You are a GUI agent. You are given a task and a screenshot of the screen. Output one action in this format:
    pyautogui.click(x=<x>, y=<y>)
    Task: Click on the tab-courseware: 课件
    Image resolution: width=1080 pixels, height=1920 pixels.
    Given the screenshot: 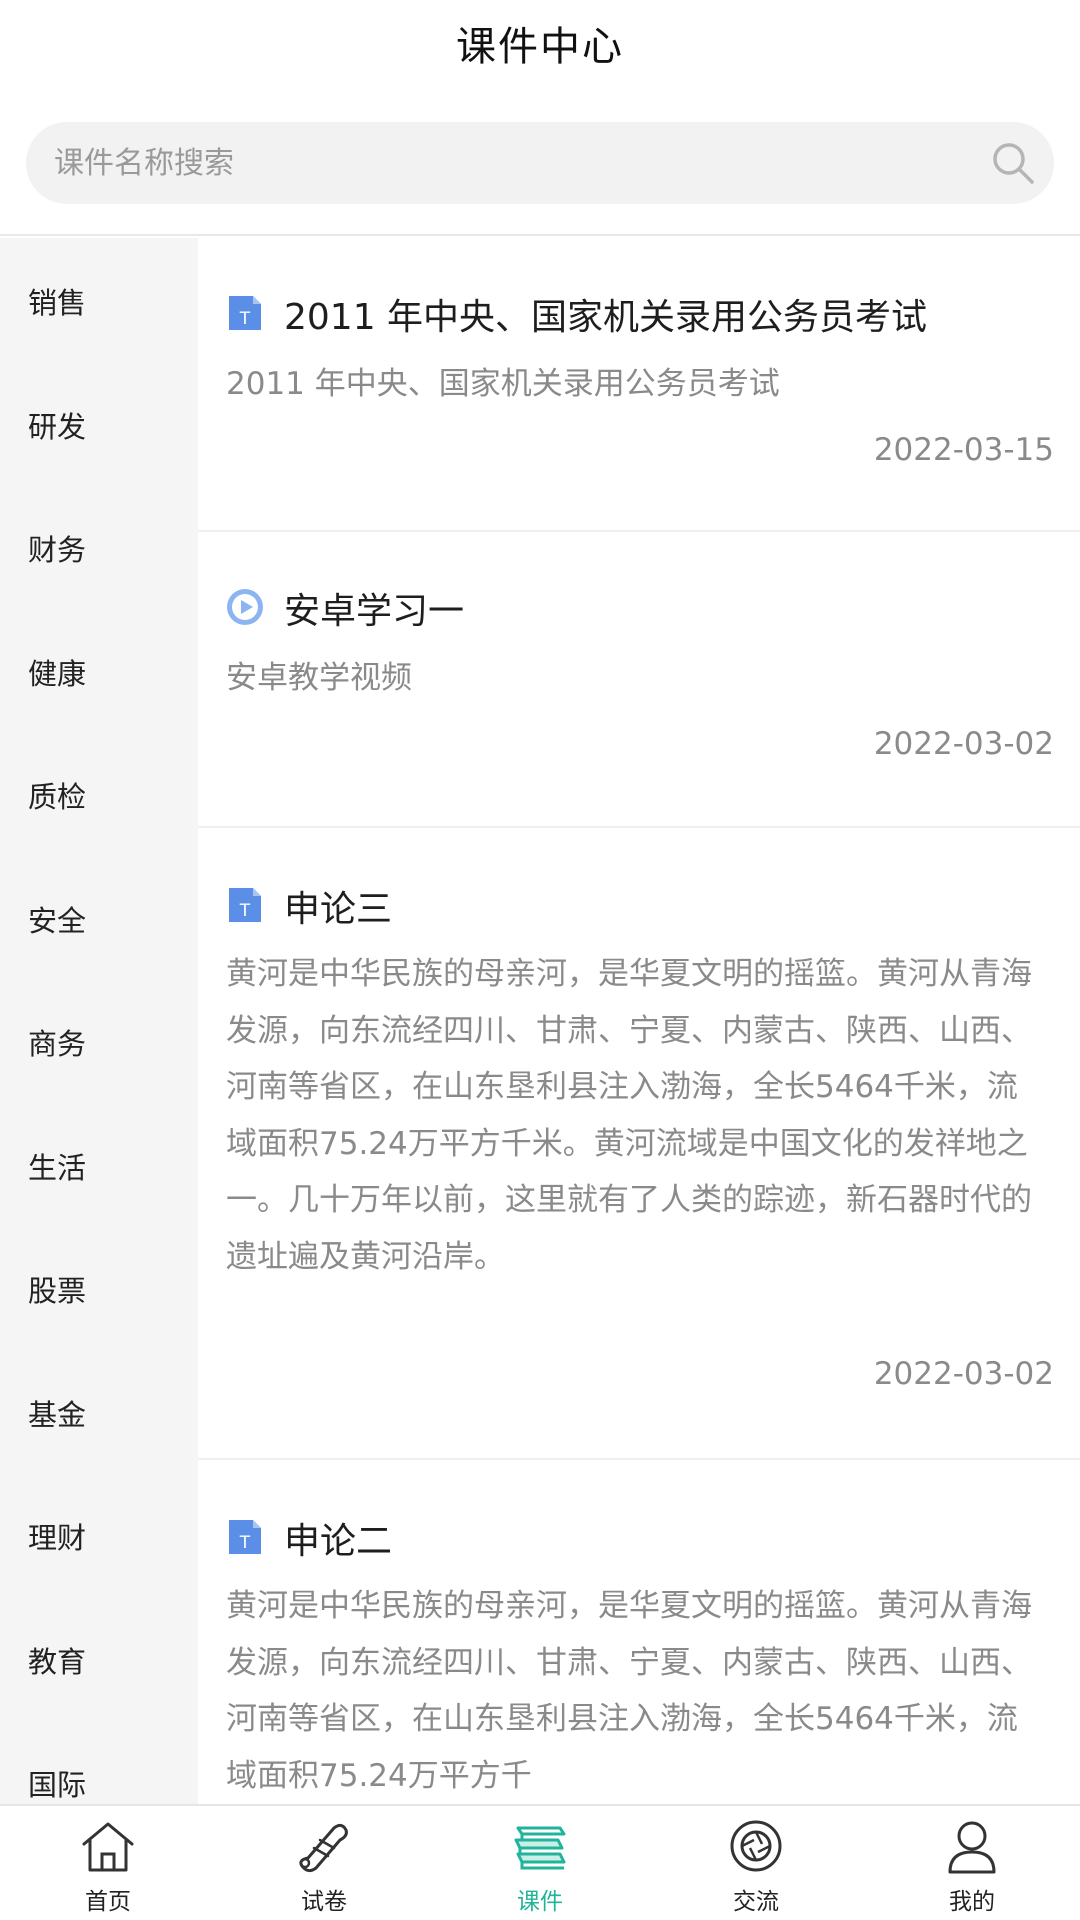 What is the action you would take?
    pyautogui.click(x=540, y=1863)
    